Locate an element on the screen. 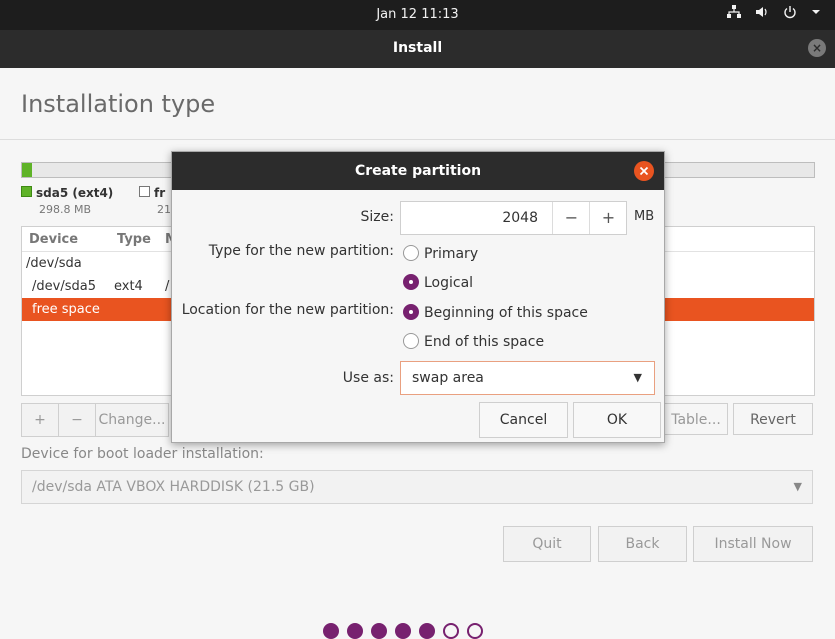  dialog-title: Create partition is located at coordinates (418, 171).